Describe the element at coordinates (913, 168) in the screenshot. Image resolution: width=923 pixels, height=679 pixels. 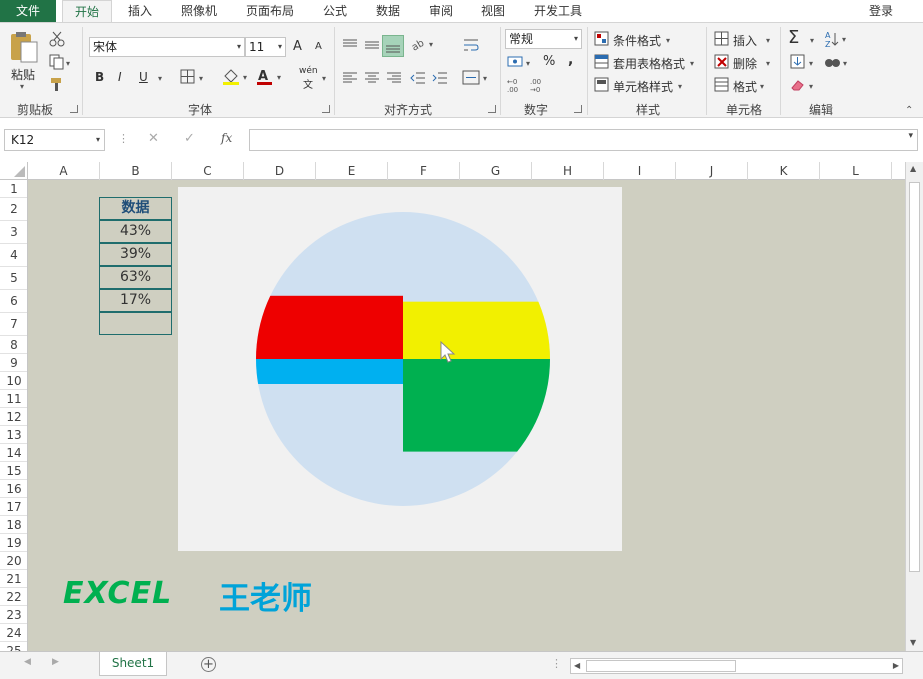
I see `scroll-up-icon: ▲` at that location.